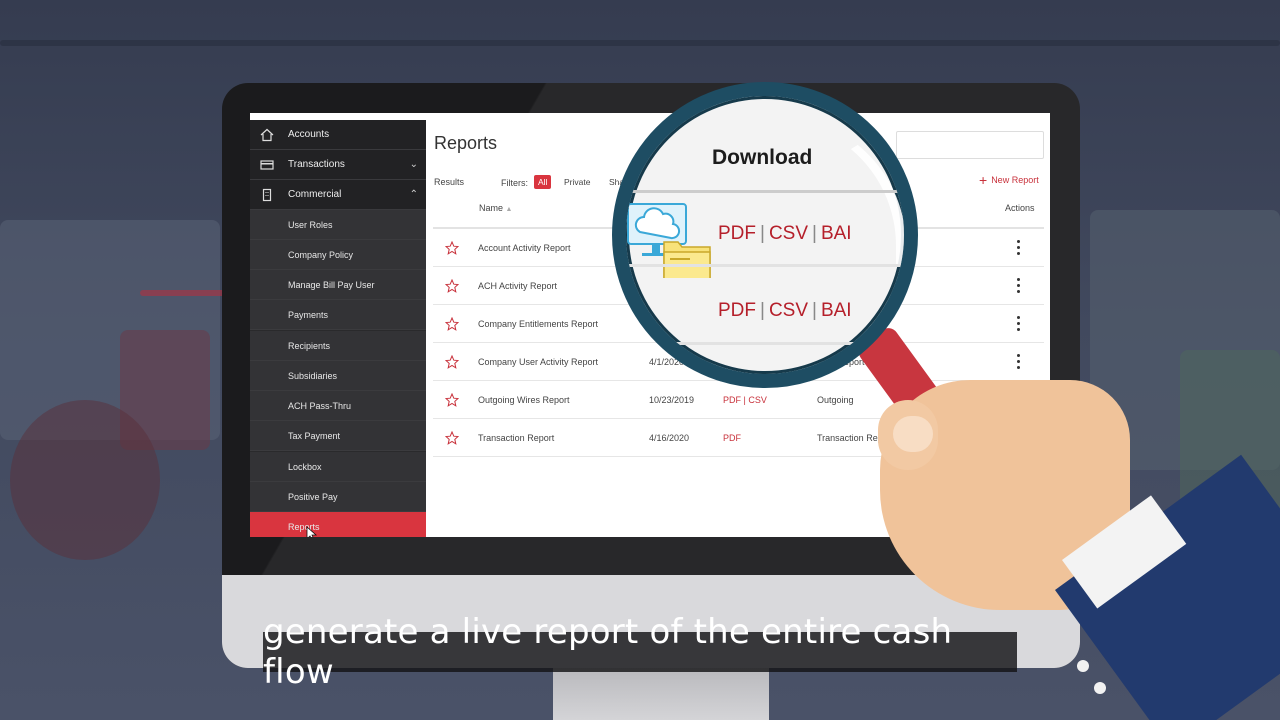  What do you see at coordinates (338, 195) in the screenshot?
I see `sidebar-item-commercial: Commercial ⌃` at bounding box center [338, 195].